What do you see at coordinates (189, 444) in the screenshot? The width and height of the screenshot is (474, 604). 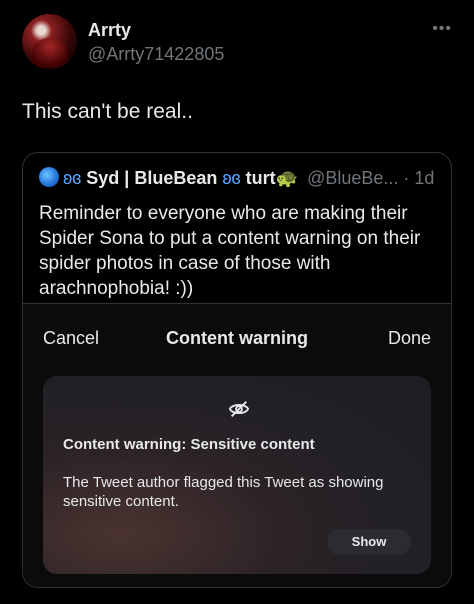 I see `warning-title: Content warning: Sensitive content` at bounding box center [189, 444].